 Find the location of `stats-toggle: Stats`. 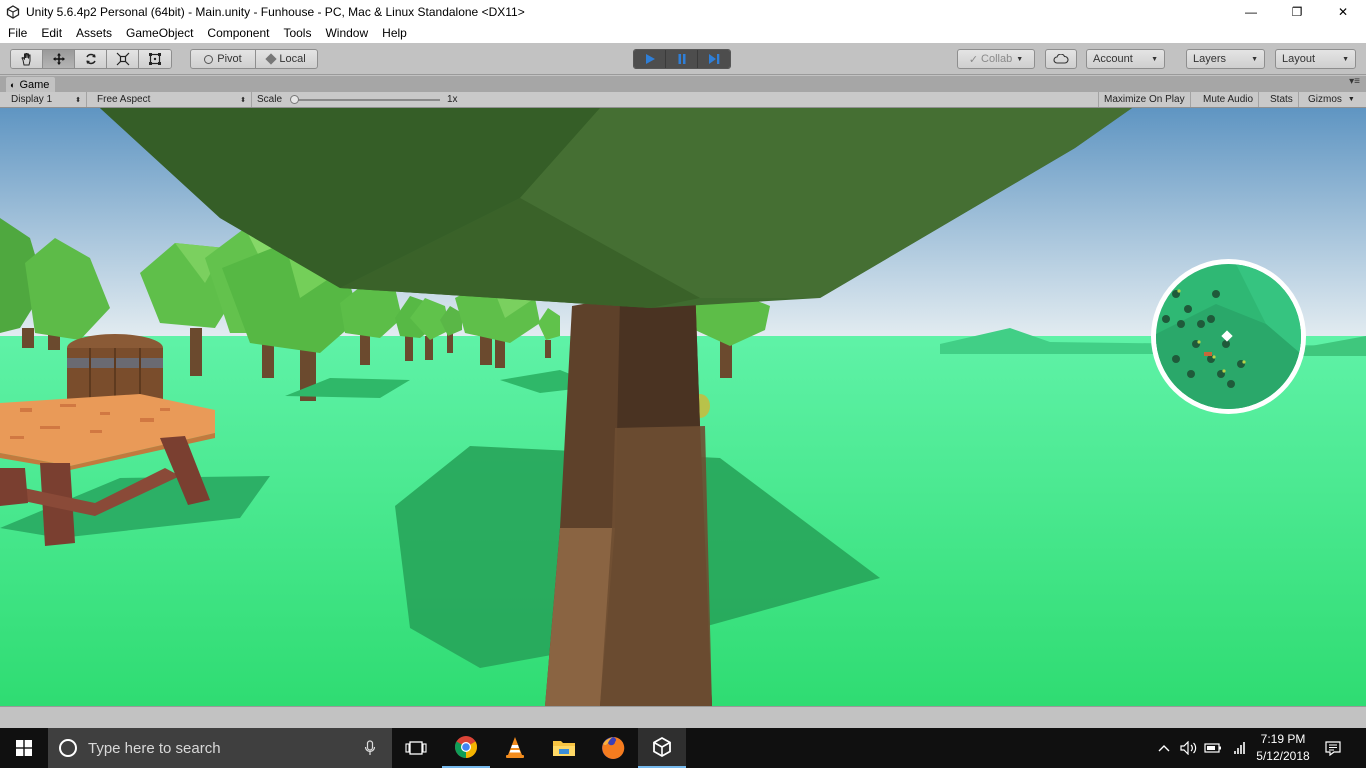

stats-toggle: Stats is located at coordinates (1282, 99).